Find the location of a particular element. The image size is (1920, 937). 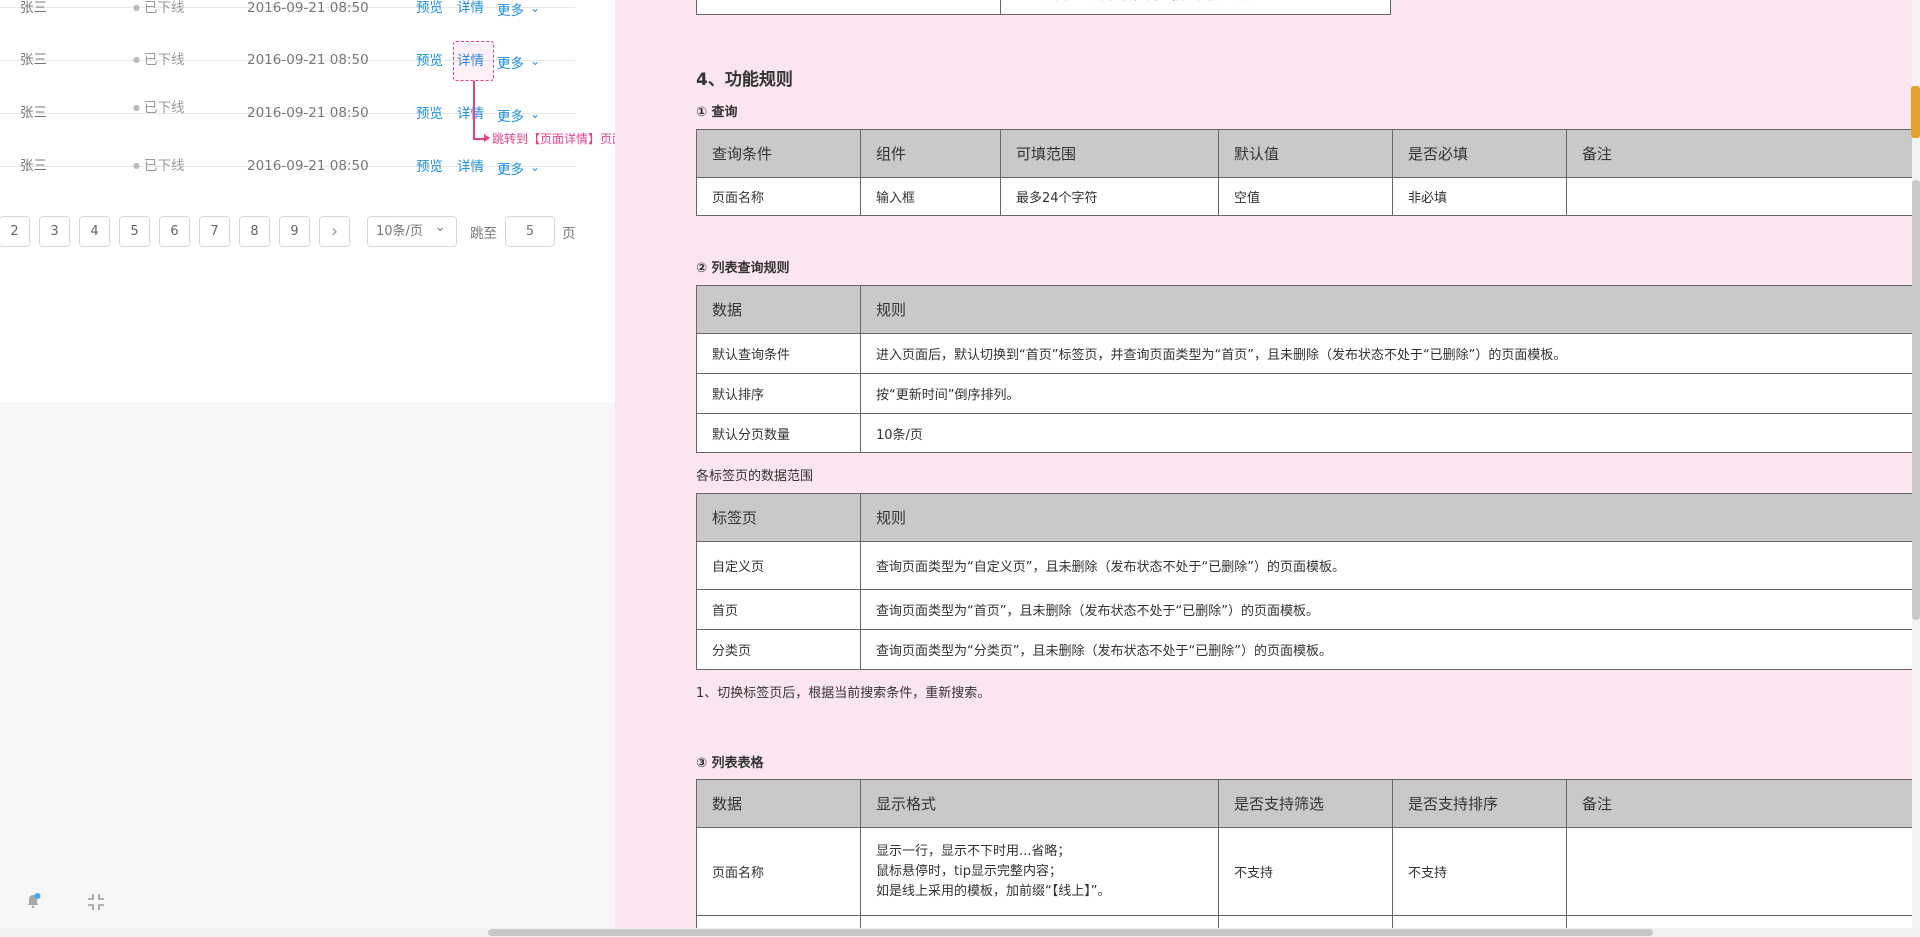

table-cell: 默认分页数量 is located at coordinates (778, 433).